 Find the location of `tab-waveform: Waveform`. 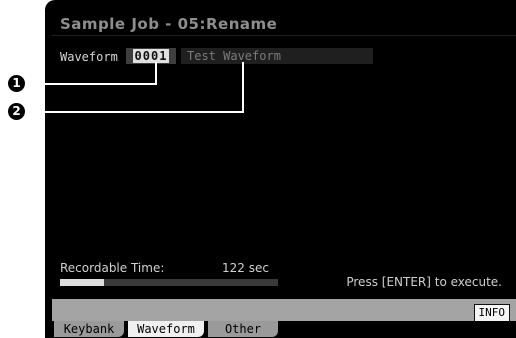

tab-waveform: Waveform is located at coordinates (166, 329).